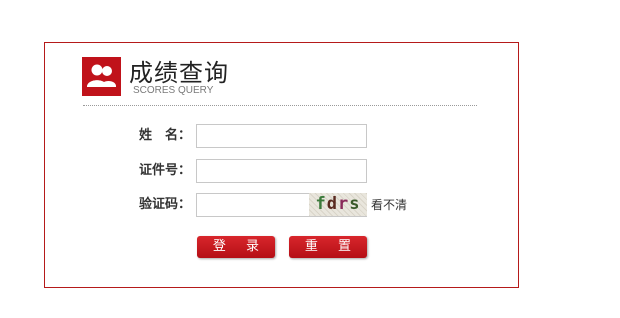 This screenshot has width=620, height=318. What do you see at coordinates (165, 204) in the screenshot?
I see `captcha-label: 验证码：` at bounding box center [165, 204].